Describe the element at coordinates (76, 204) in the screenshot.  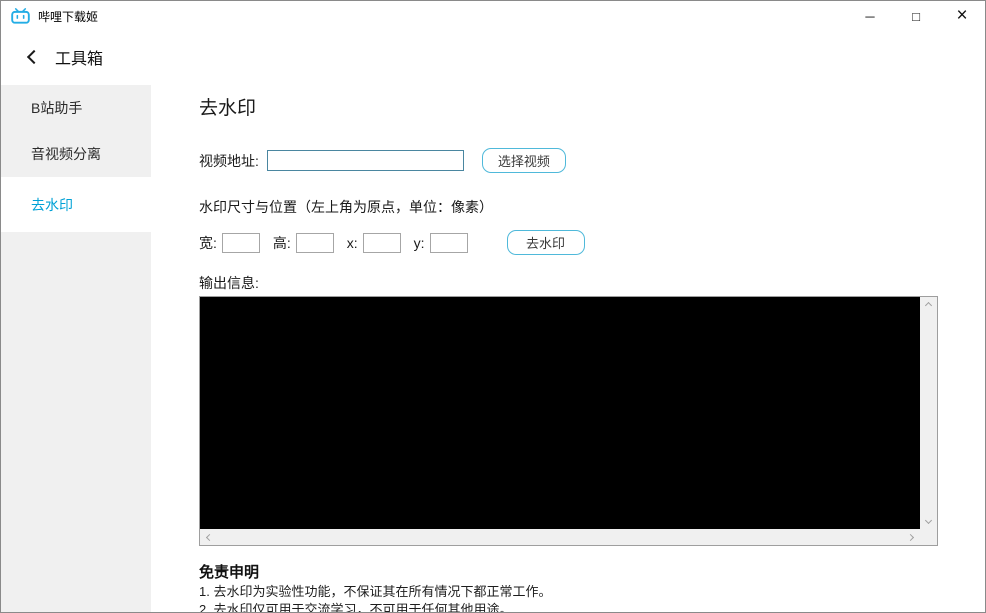
I see `sidebar-item-remove-watermark: 去水印` at that location.